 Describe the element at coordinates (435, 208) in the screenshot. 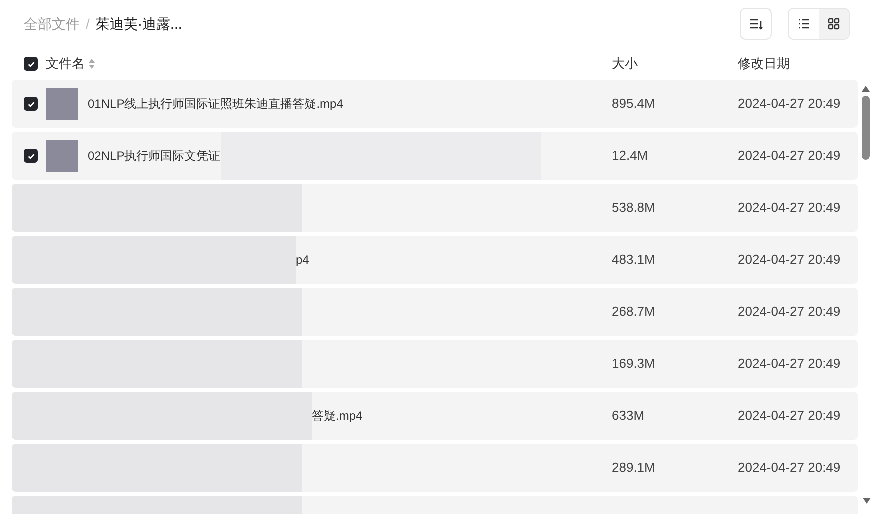

I see `file-row: 538.8M 2024-04-27 20:49` at that location.